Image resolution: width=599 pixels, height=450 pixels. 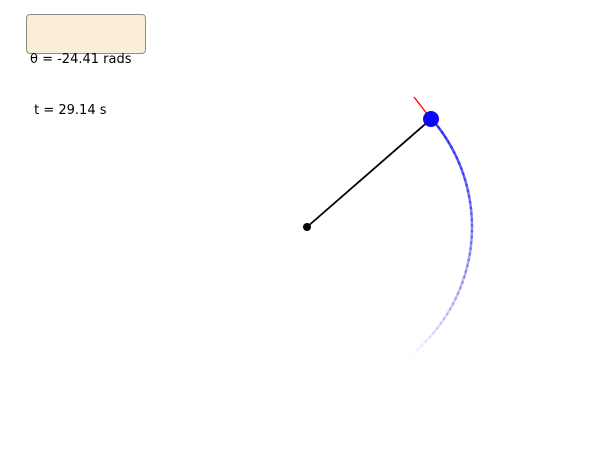 What do you see at coordinates (307, 227) in the screenshot?
I see `pivot-point` at bounding box center [307, 227].